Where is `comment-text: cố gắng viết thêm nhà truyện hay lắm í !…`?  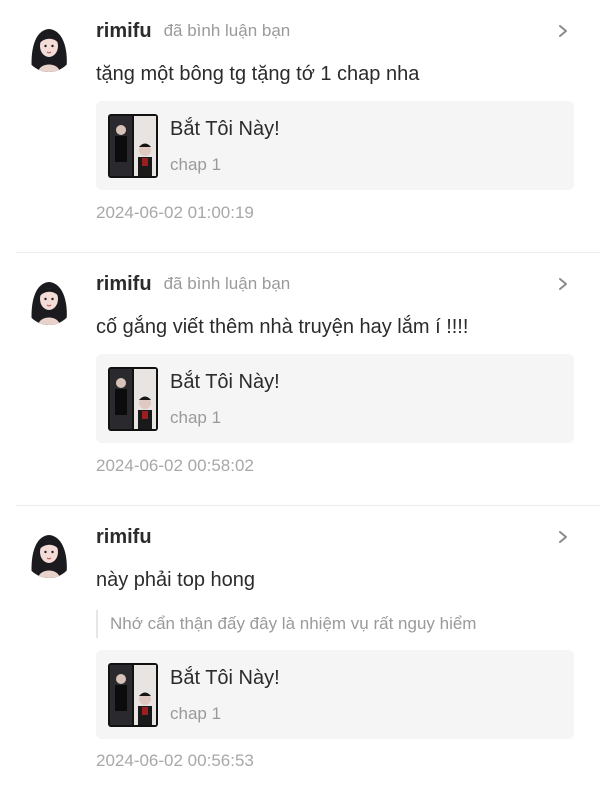
comment-text: cố gắng viết thêm nhà truyện hay lắm í !… is located at coordinates (282, 327).